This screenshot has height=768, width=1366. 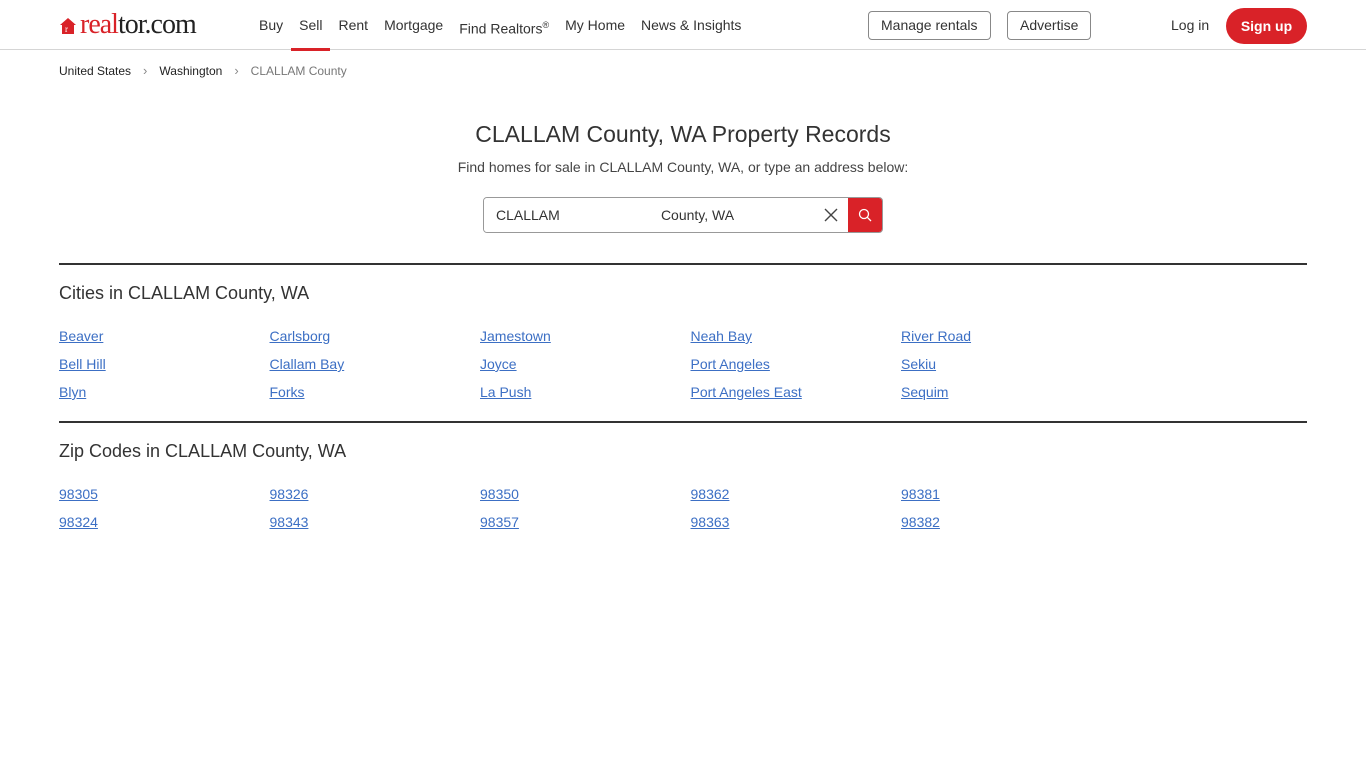 I want to click on search-box, so click(x=683, y=215).